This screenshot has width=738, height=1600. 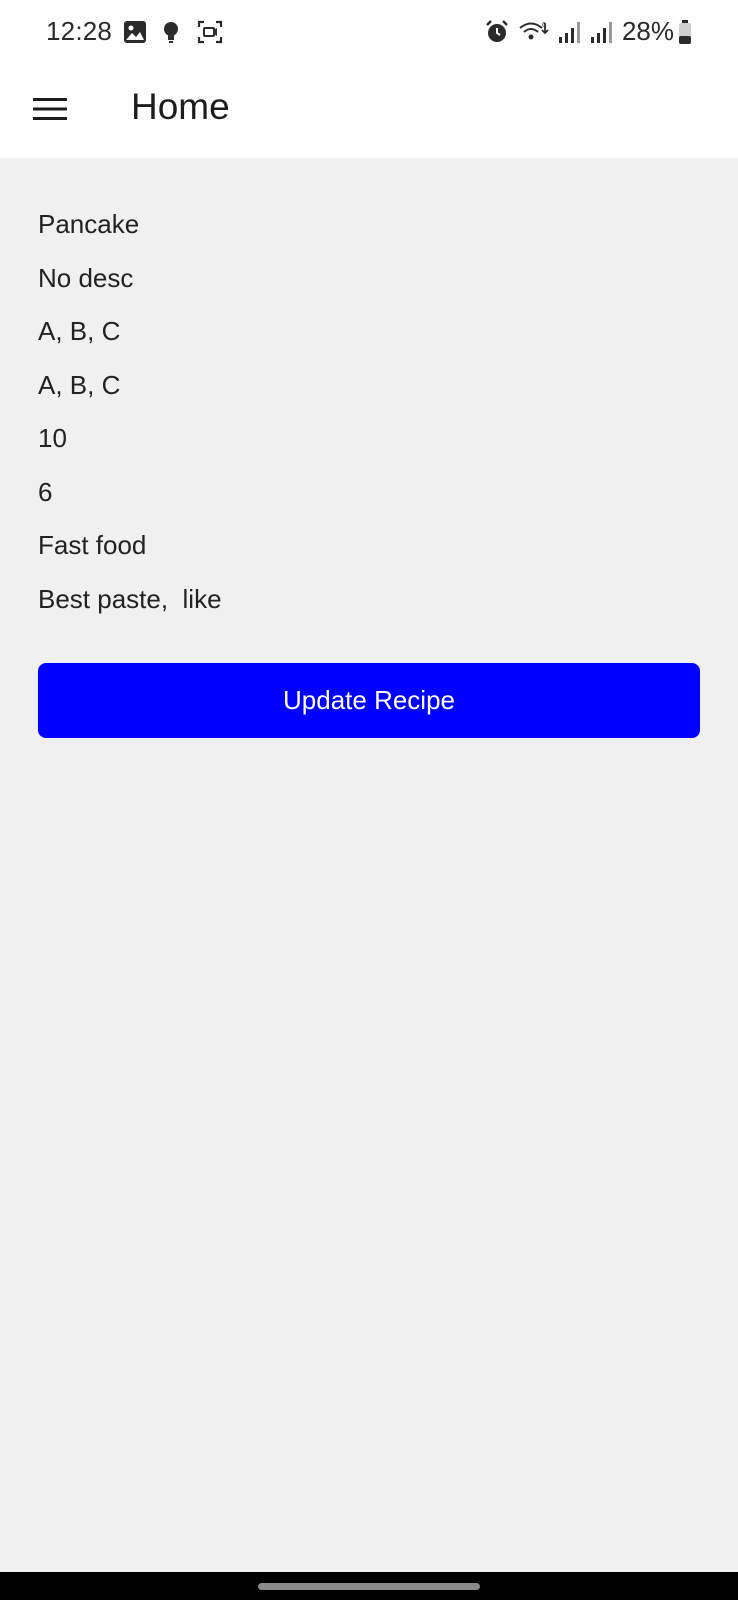 What do you see at coordinates (369, 111) in the screenshot?
I see `app-bar: Home` at bounding box center [369, 111].